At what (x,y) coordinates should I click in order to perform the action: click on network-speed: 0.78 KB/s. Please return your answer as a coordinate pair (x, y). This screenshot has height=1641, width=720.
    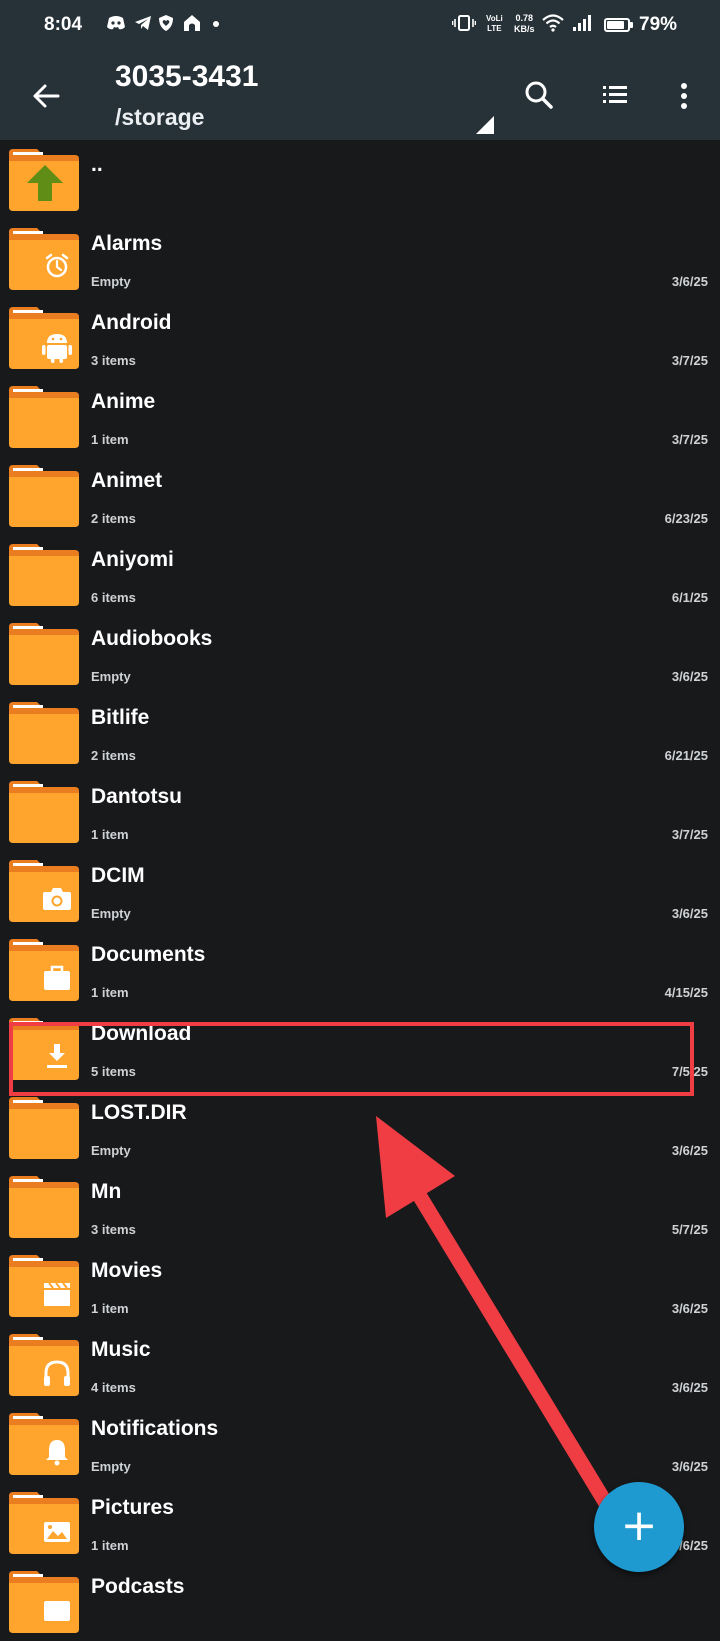
    Looking at the image, I should click on (524, 24).